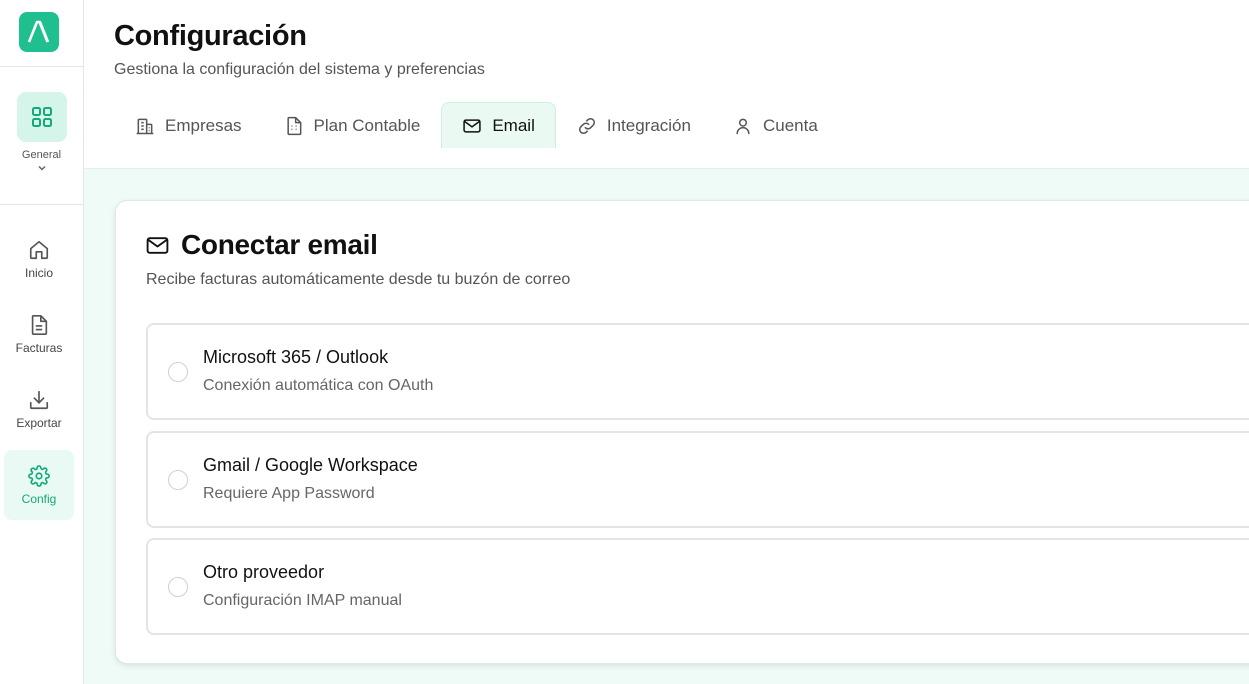  I want to click on app-logo, so click(39, 32).